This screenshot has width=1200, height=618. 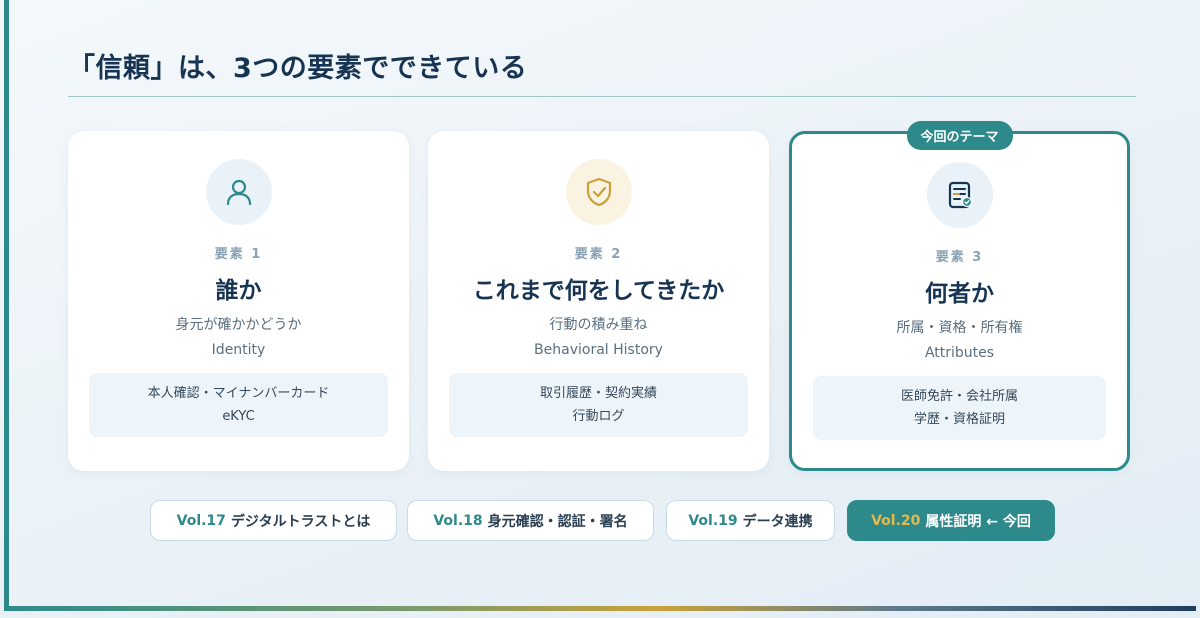 I want to click on element-number: 要素 2, so click(x=598, y=254).